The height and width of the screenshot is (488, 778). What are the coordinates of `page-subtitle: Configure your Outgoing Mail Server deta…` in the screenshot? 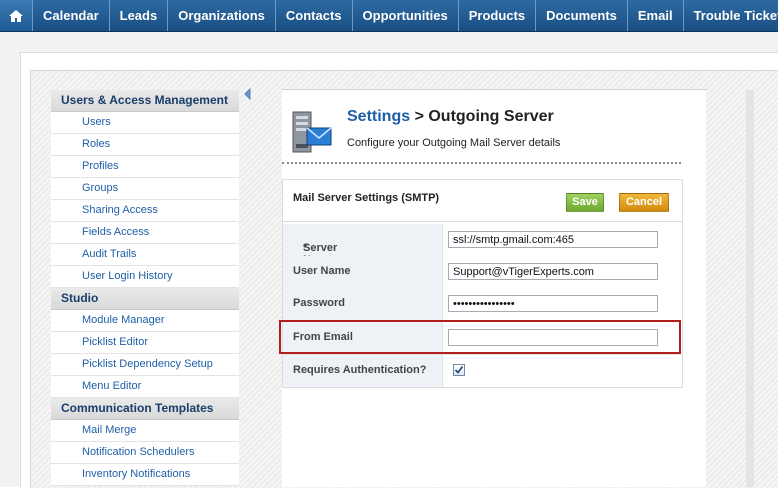 It's located at (454, 143).